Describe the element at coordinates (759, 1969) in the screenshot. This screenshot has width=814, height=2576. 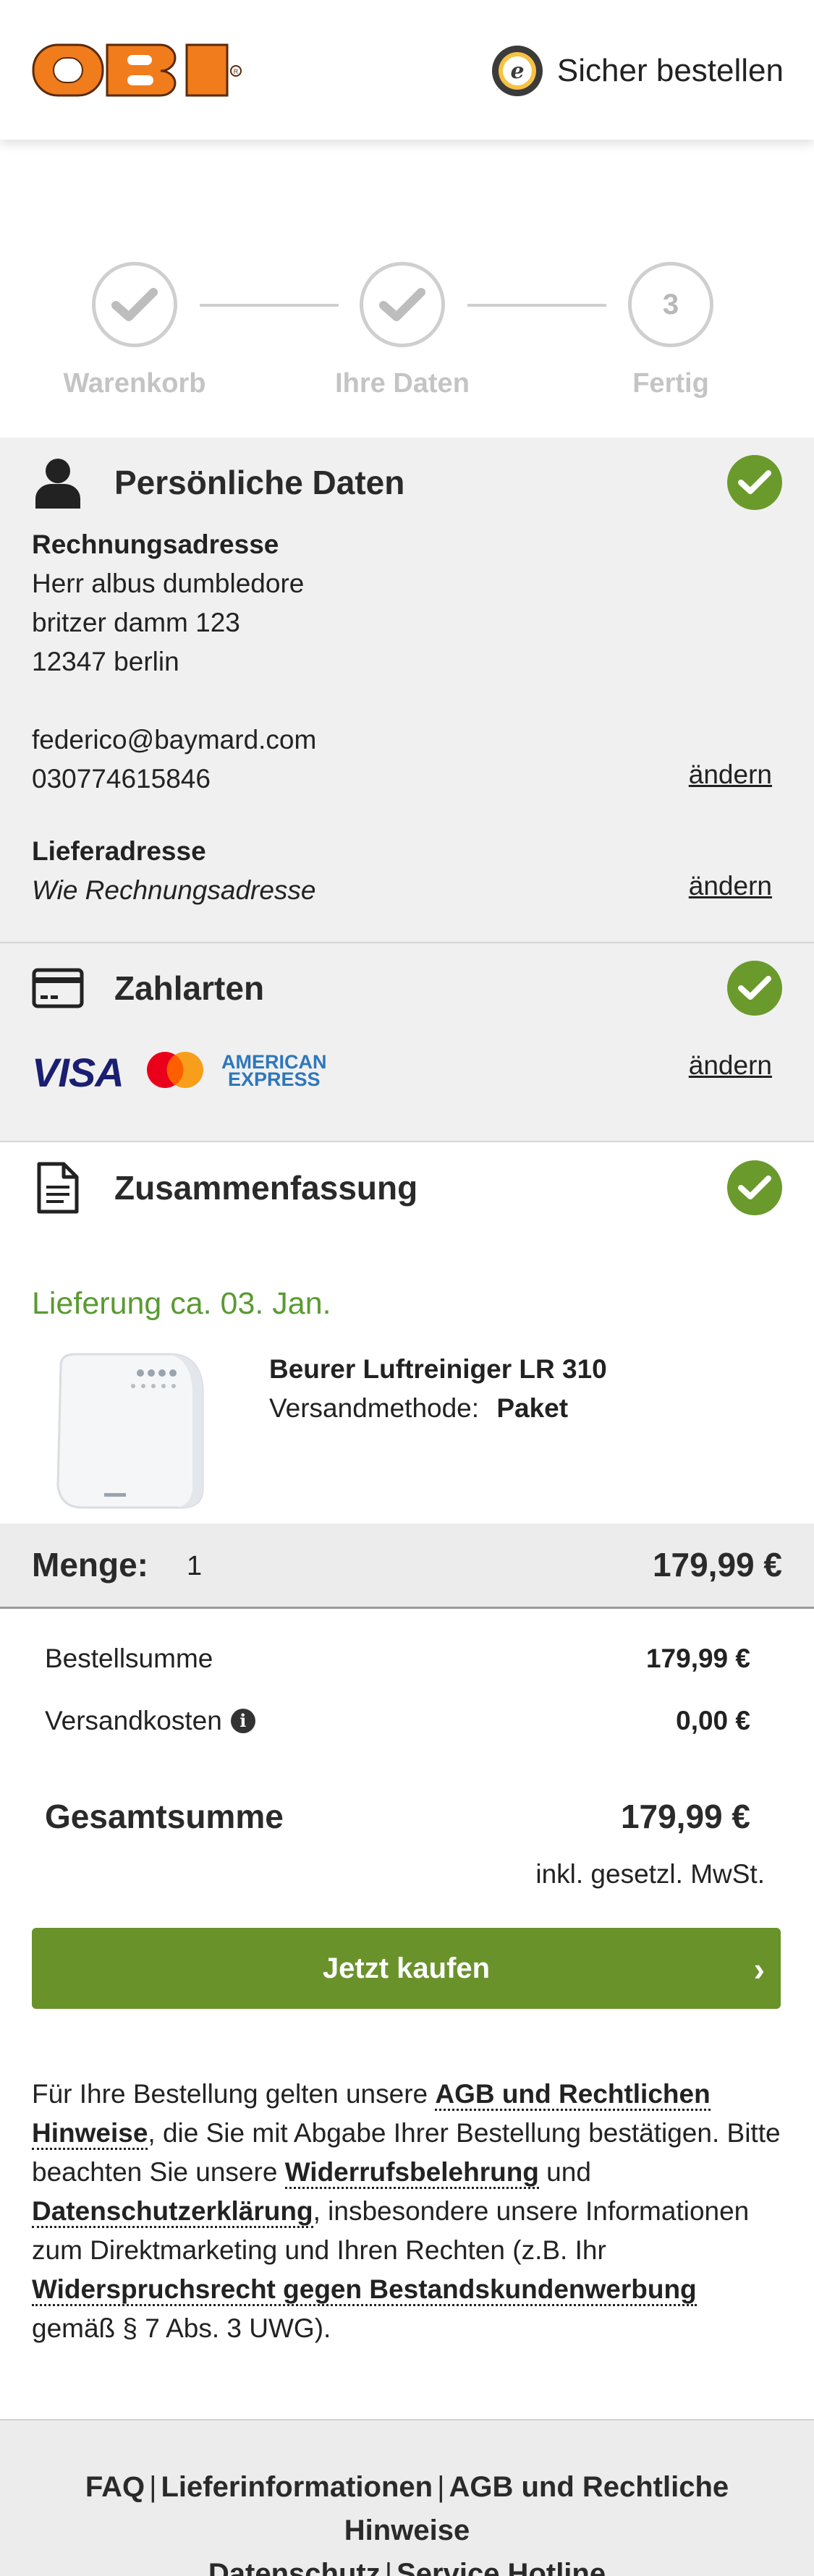
I see `chevron-right-icon: ›` at that location.